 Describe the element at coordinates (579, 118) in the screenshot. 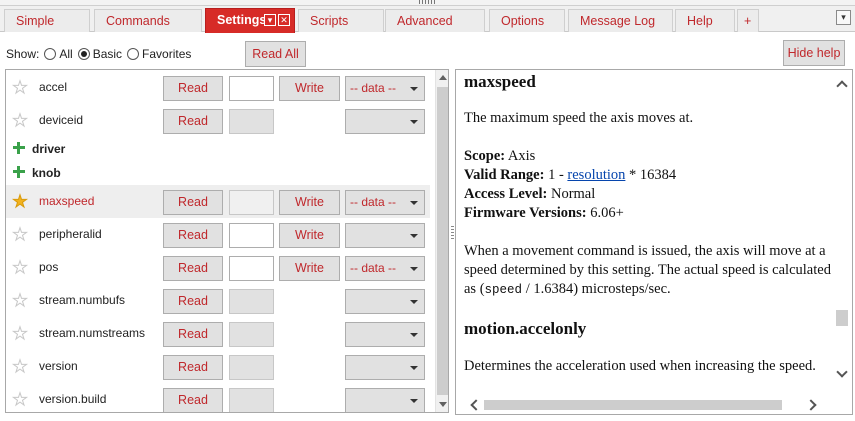

I see `help-description: The maximum speed the axis moves at.` at that location.